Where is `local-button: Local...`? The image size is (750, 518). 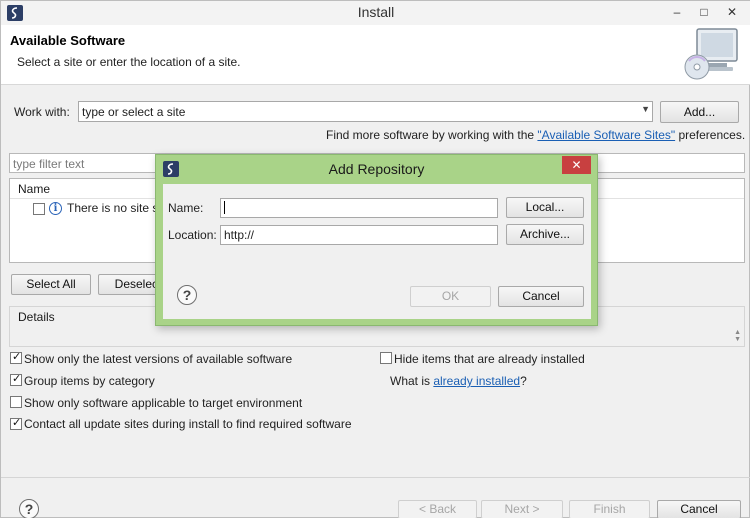 local-button: Local... is located at coordinates (545, 207).